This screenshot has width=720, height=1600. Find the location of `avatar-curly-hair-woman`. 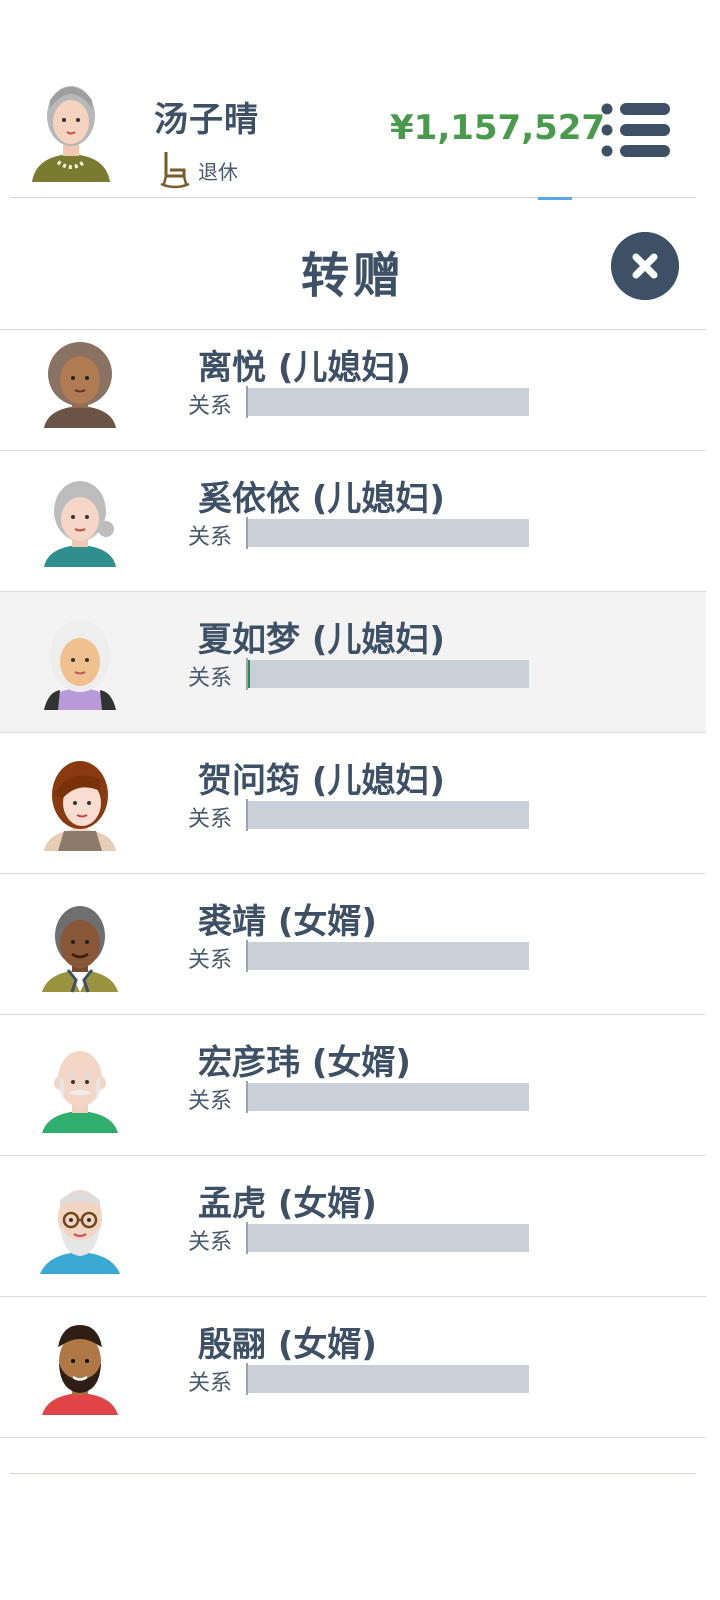

avatar-curly-hair-woman is located at coordinates (80, 385).